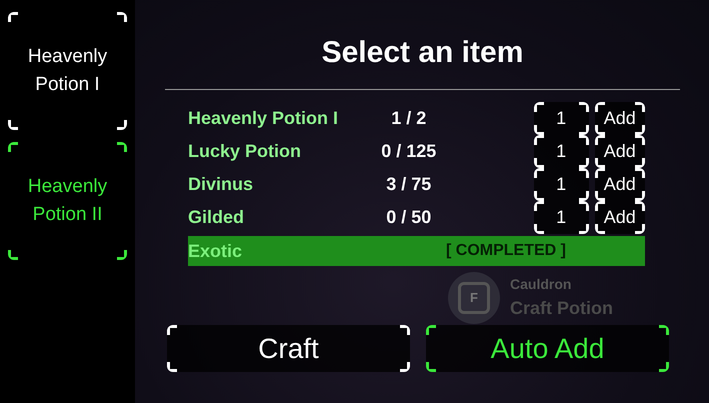  Describe the element at coordinates (217, 217) in the screenshot. I see `ingredient-name: Gilded` at that location.